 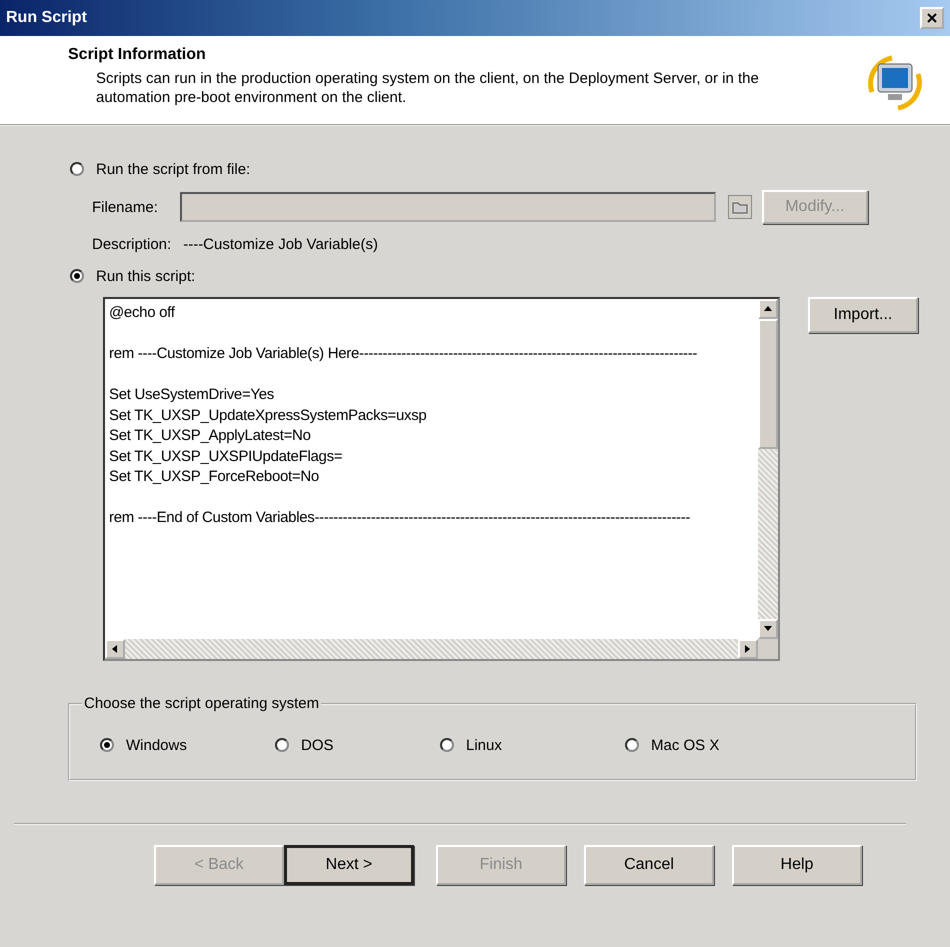 I want to click on header-description: Scripts can run in the production operating system on the client, on the Deployment Server, or in the automation pre-boot environment on the client., so click(x=428, y=88).